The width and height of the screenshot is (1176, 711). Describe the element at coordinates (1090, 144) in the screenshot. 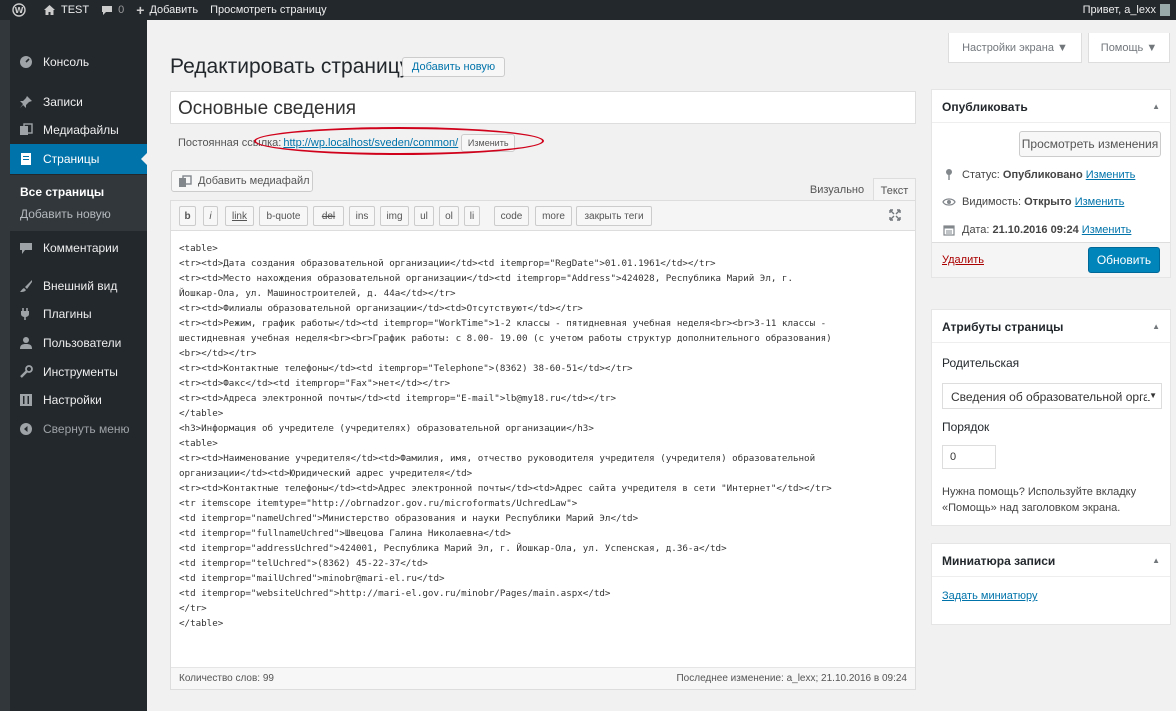

I see `preview-changes-button: Просмотреть изменения` at that location.